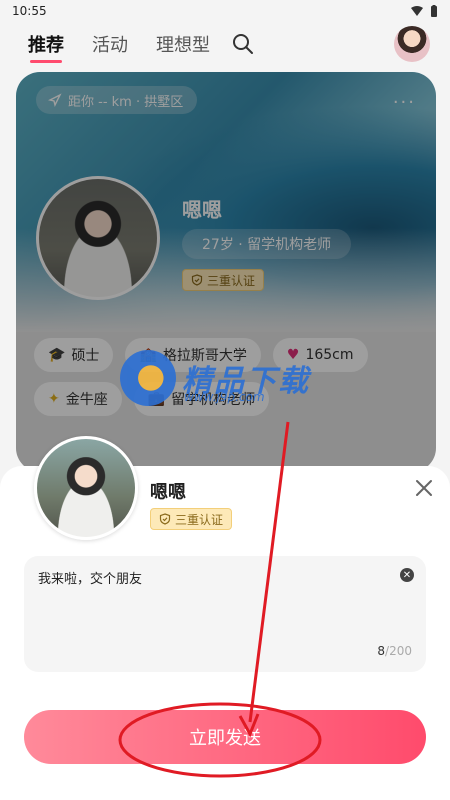 The image size is (450, 800). Describe the element at coordinates (29, 11) in the screenshot. I see `status-time: 10:55` at that location.